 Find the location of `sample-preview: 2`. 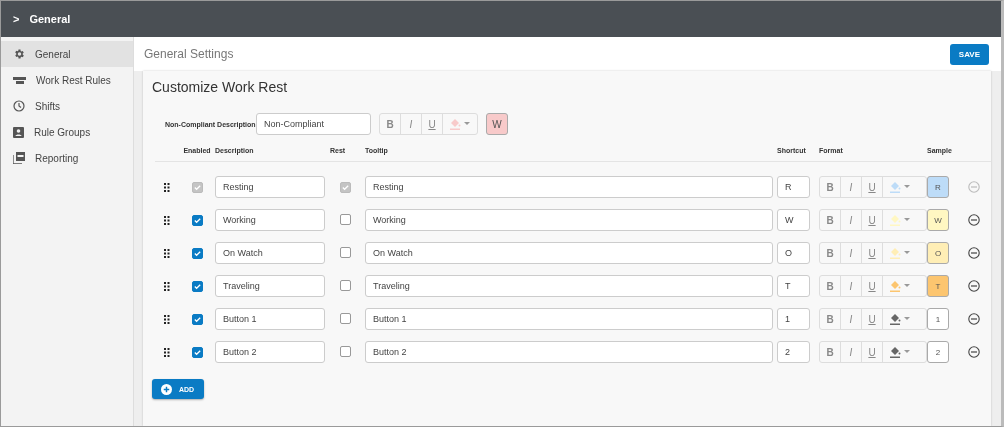

sample-preview: 2 is located at coordinates (938, 352).